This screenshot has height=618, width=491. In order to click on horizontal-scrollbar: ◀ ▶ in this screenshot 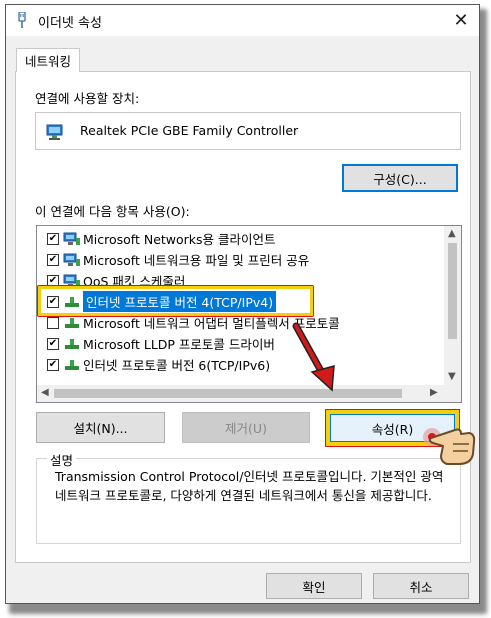, I will do `click(241, 393)`.